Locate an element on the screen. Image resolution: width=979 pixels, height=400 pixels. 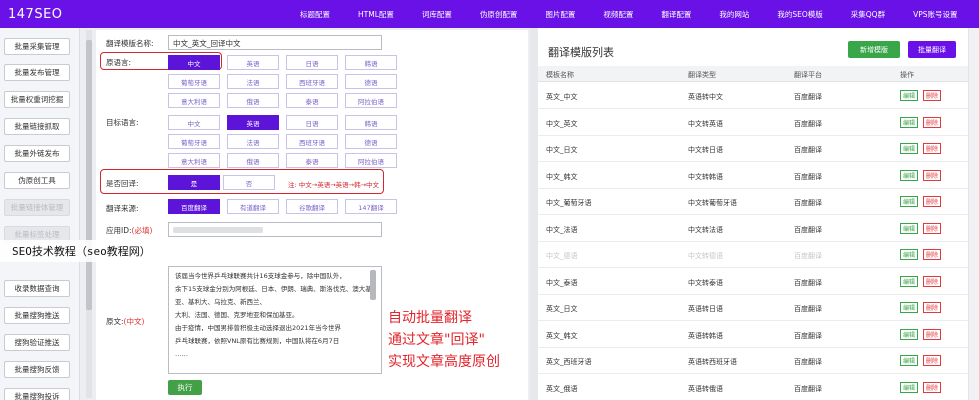
sidebar-item: 批量采集管理 is located at coordinates (37, 46).